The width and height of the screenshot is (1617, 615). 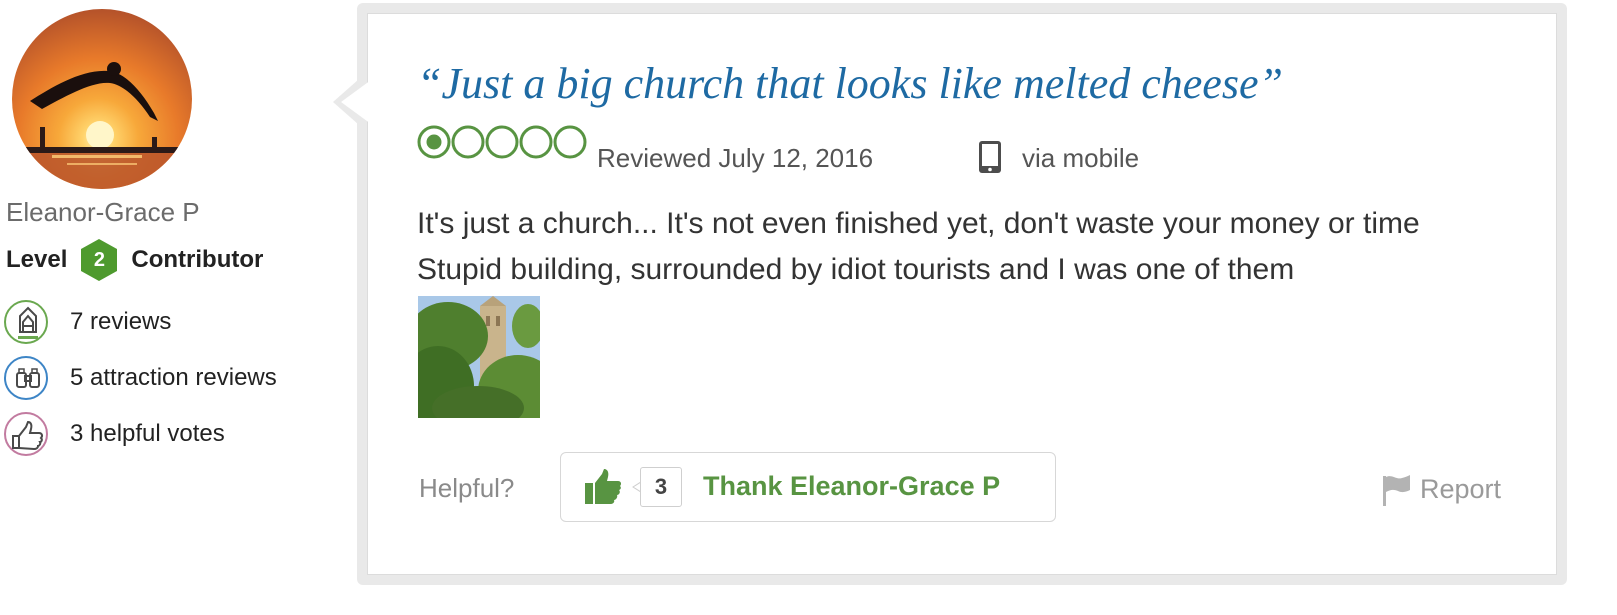 I want to click on reviewer-avatar, so click(x=102, y=99).